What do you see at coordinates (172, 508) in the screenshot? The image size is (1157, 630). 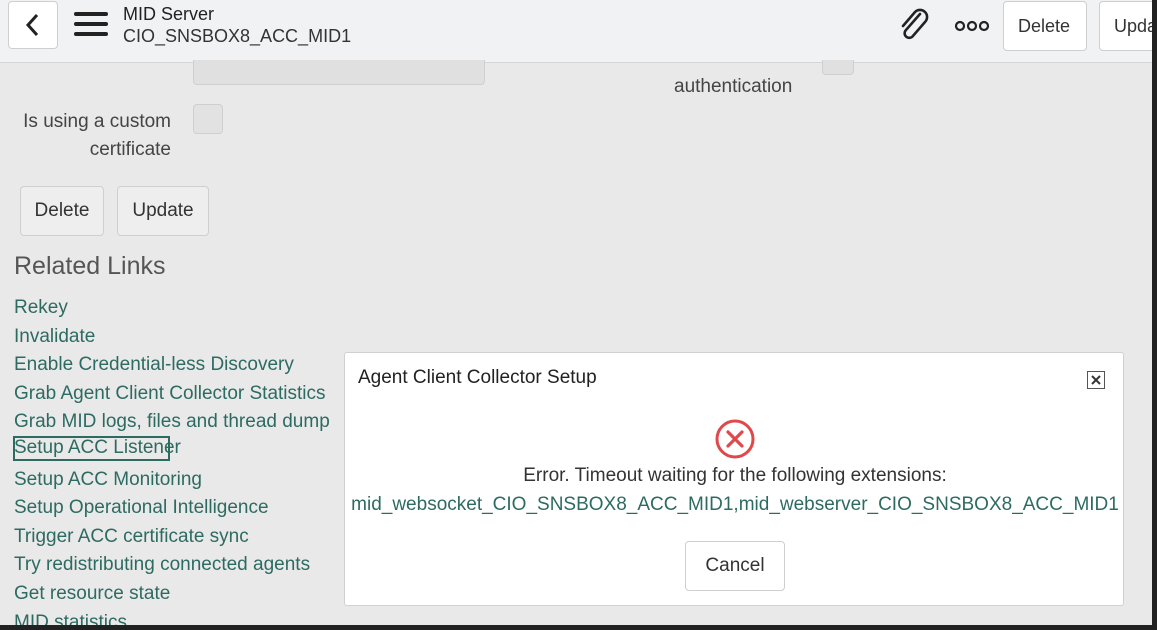 I see `link-setup-operational-intelligence: Setup Operational Intelligence` at bounding box center [172, 508].